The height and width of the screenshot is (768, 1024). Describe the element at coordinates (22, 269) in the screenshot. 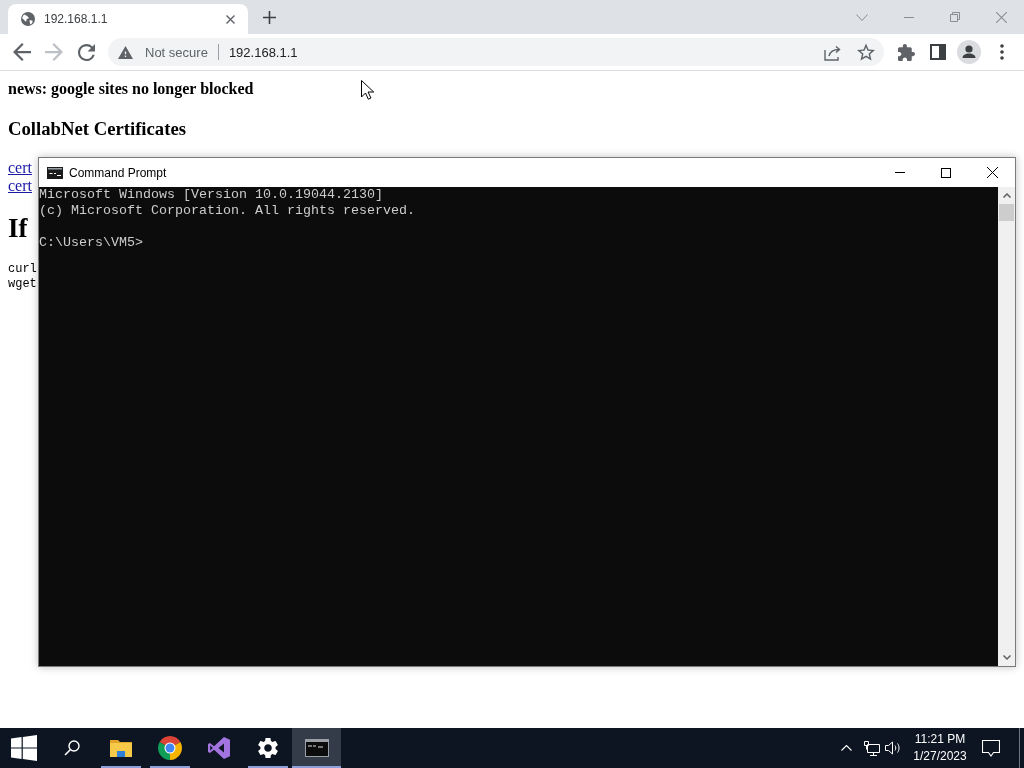

I see `code-line: curl` at that location.